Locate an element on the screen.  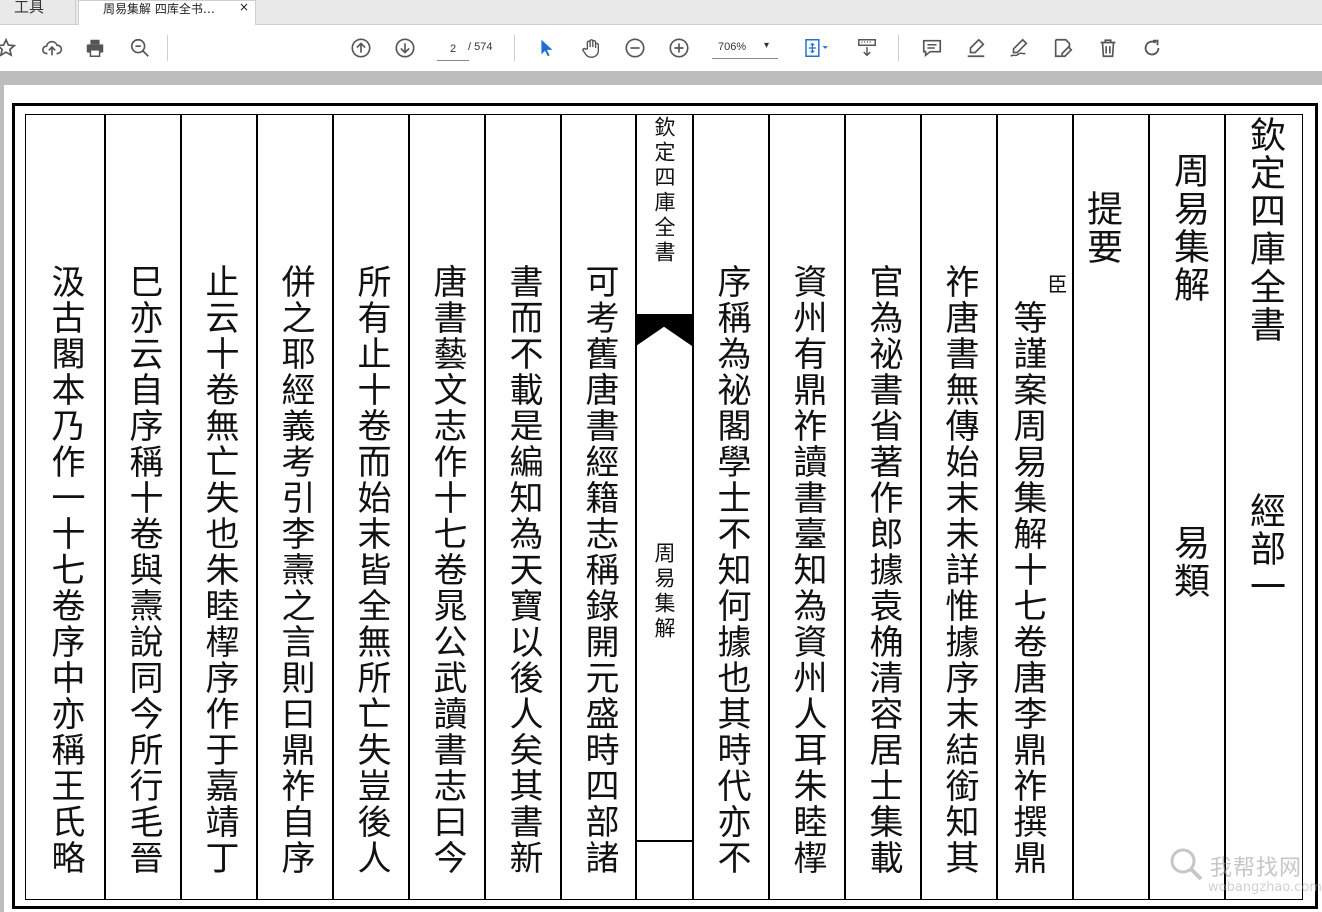
fish-tail-mark is located at coordinates (664, 330).